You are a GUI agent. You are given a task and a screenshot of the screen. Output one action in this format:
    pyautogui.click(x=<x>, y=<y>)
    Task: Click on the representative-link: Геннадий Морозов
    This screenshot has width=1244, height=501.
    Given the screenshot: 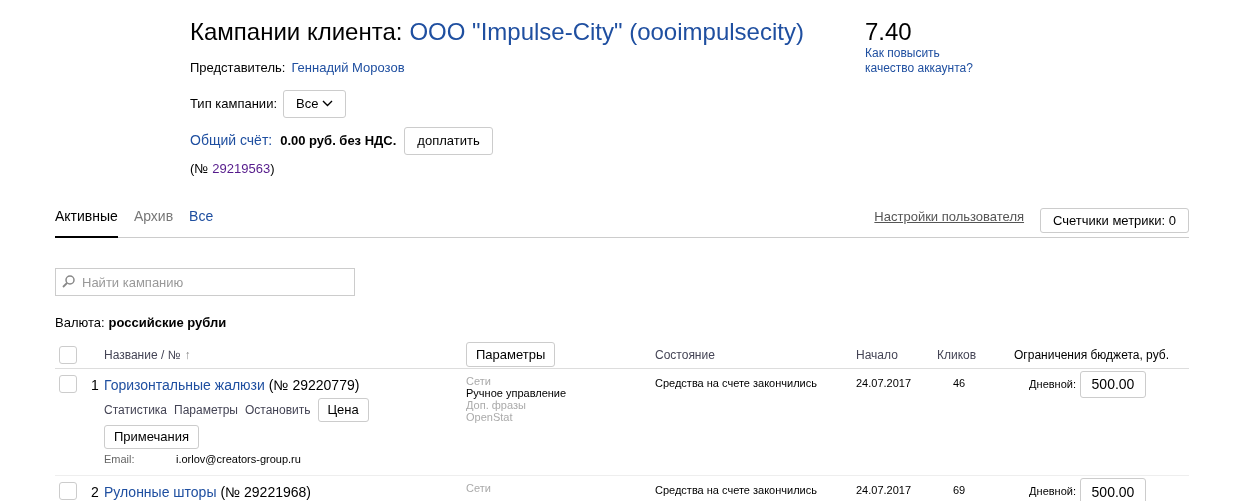 What is the action you would take?
    pyautogui.click(x=348, y=68)
    